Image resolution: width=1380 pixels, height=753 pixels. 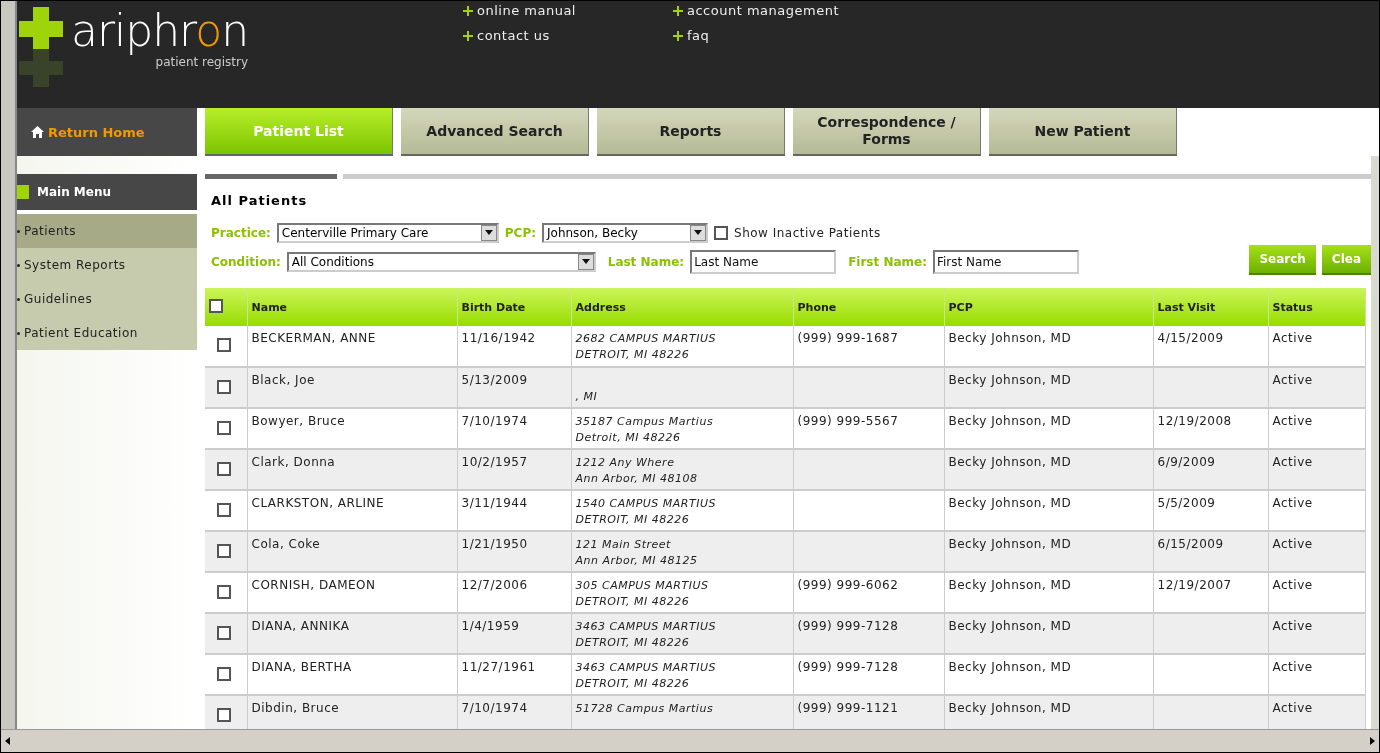 I want to click on column-header: Birth Date, so click(x=514, y=307).